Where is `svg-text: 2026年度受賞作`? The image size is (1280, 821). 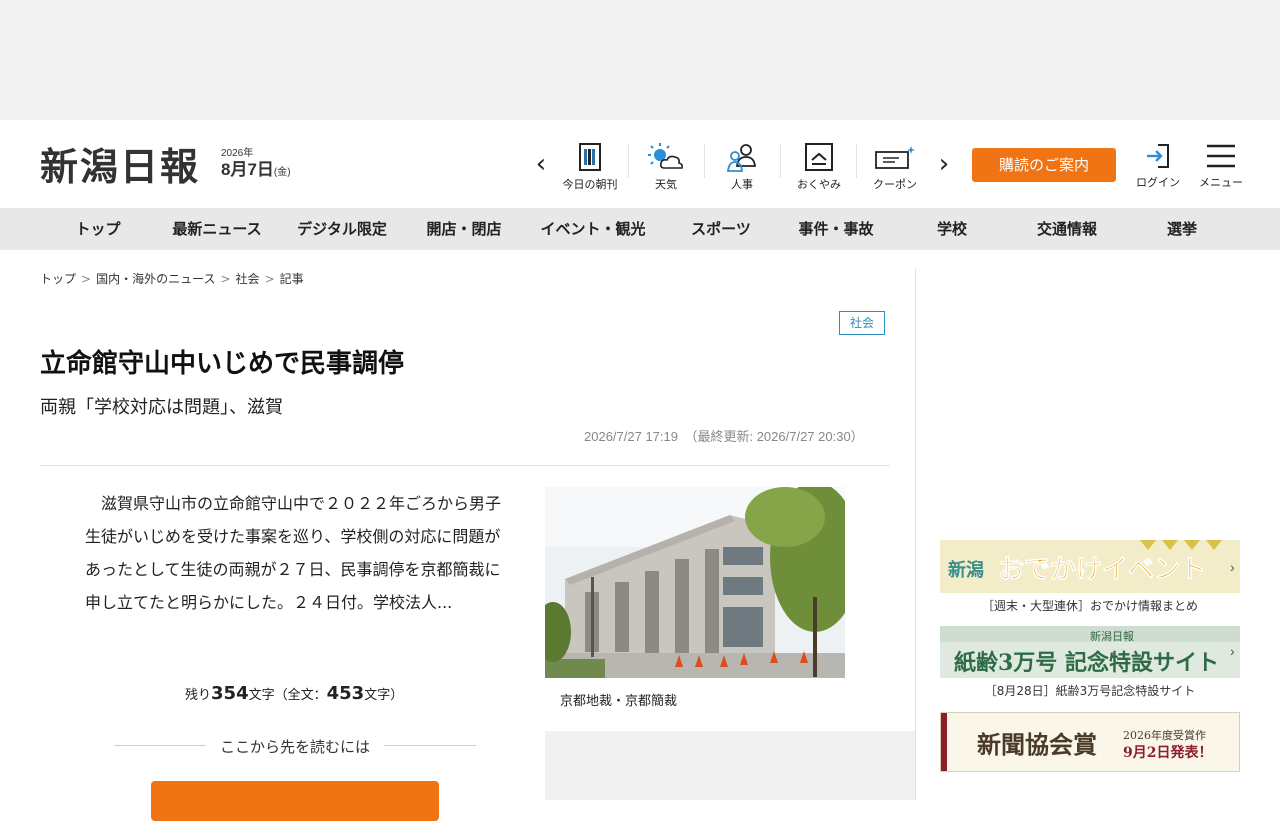 svg-text: 2026年度受賞作 is located at coordinates (1164, 735).